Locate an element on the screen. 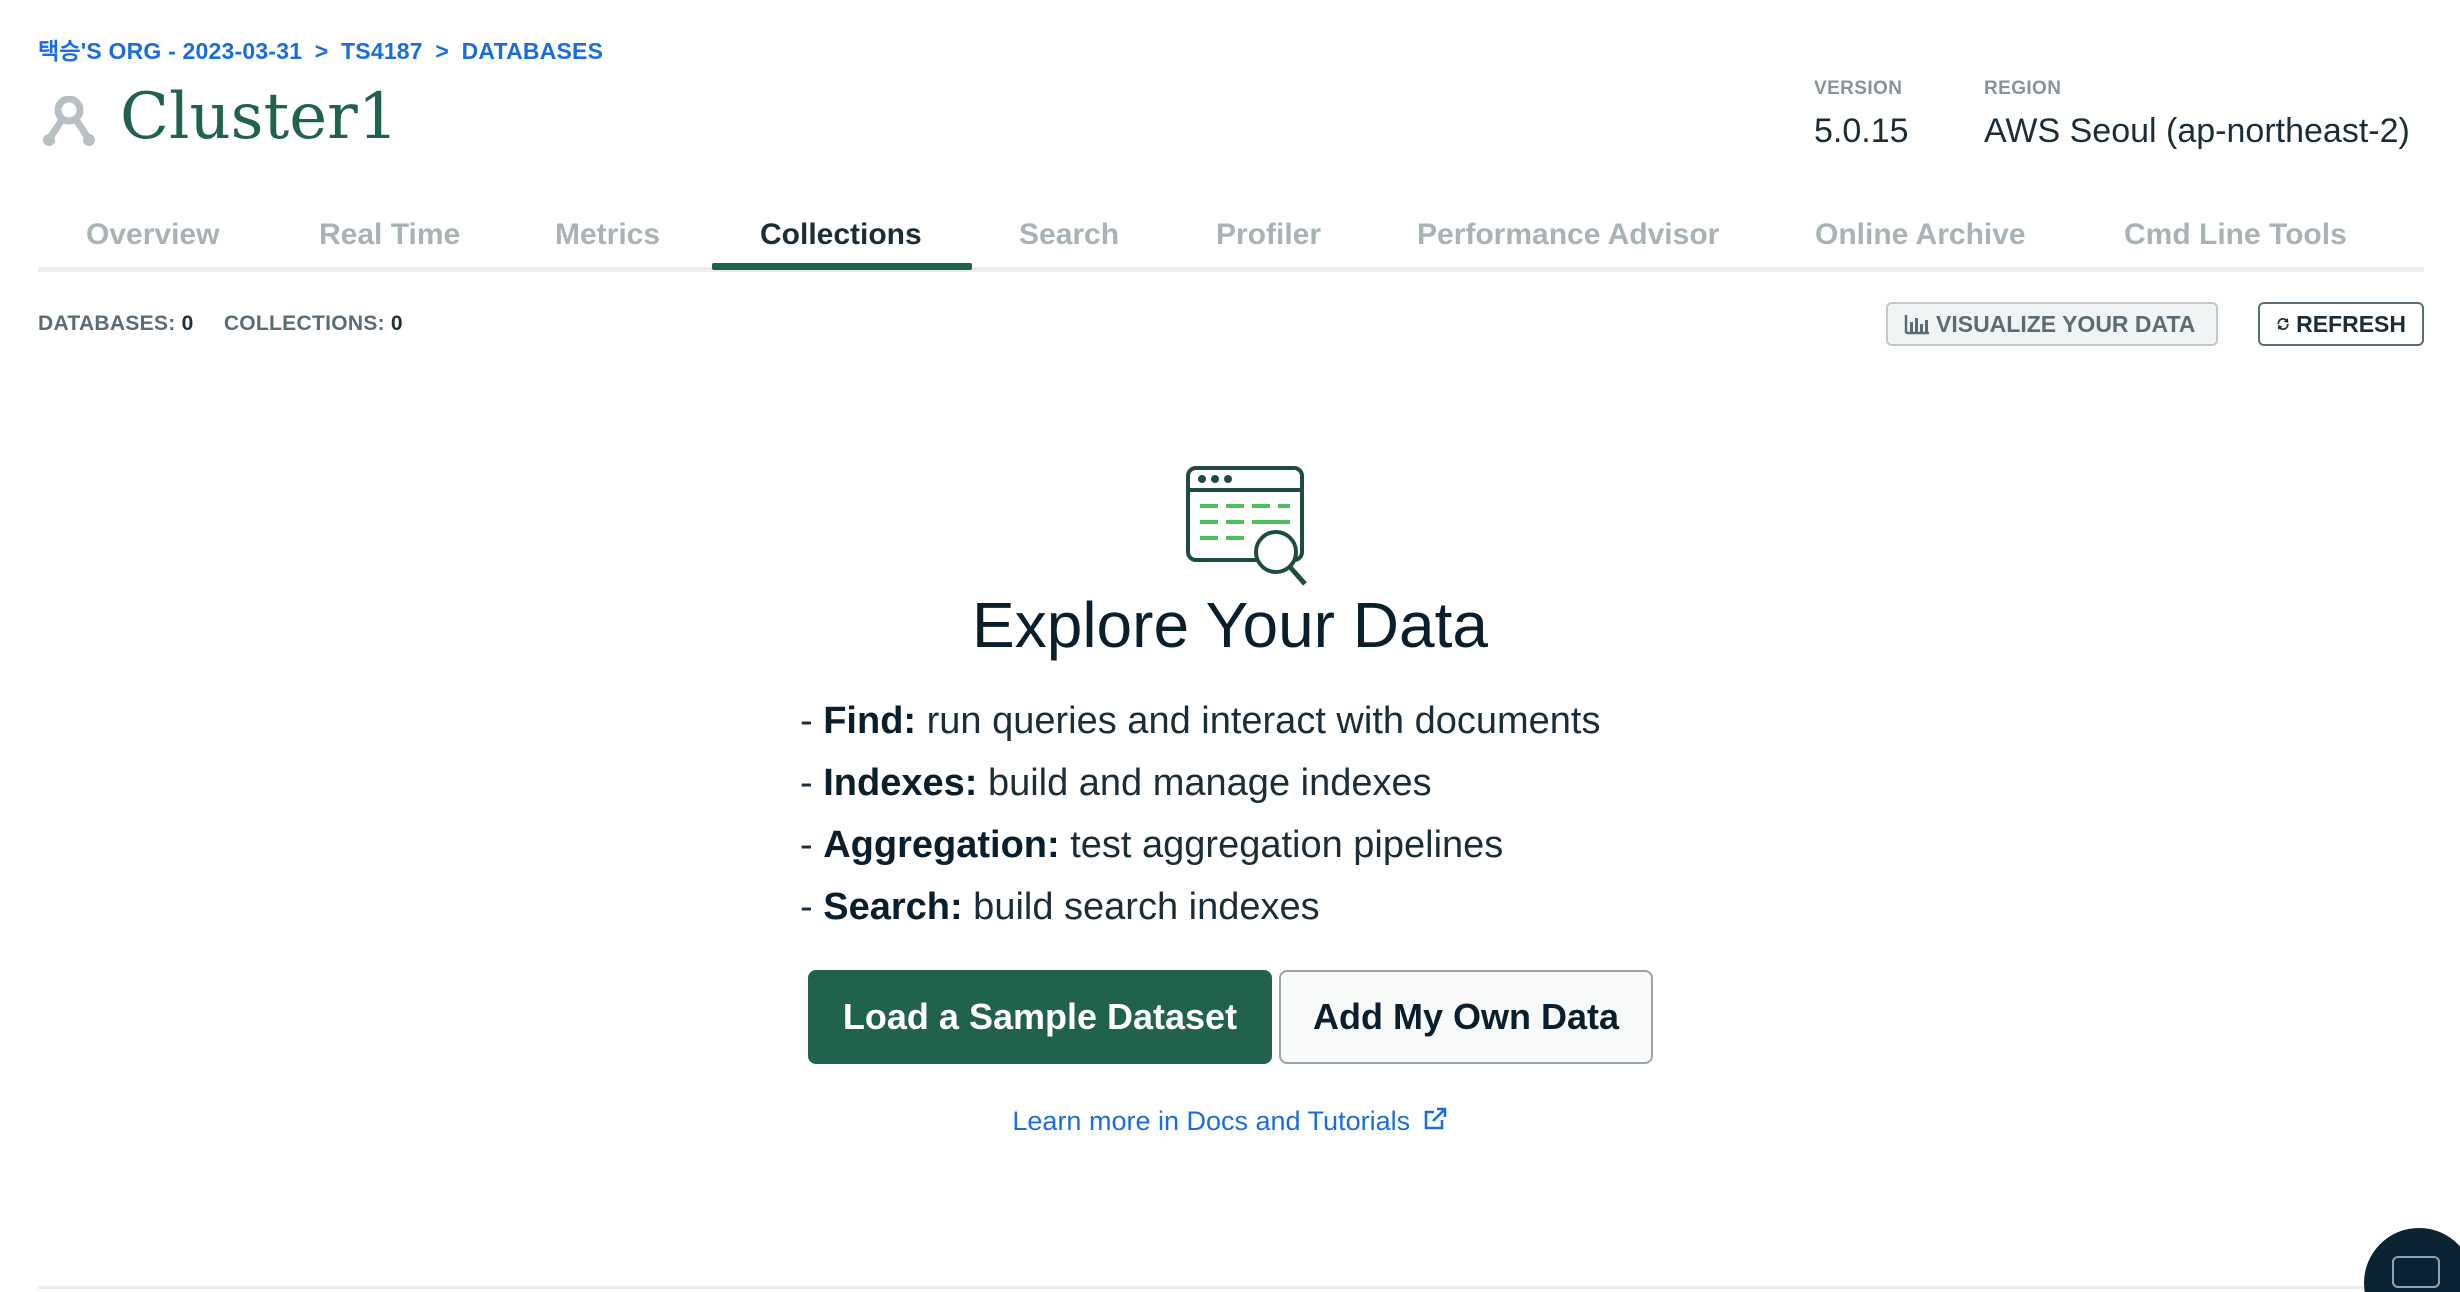 This screenshot has height=1292, width=2460. feature-description: build search indexes is located at coordinates (1141, 907).